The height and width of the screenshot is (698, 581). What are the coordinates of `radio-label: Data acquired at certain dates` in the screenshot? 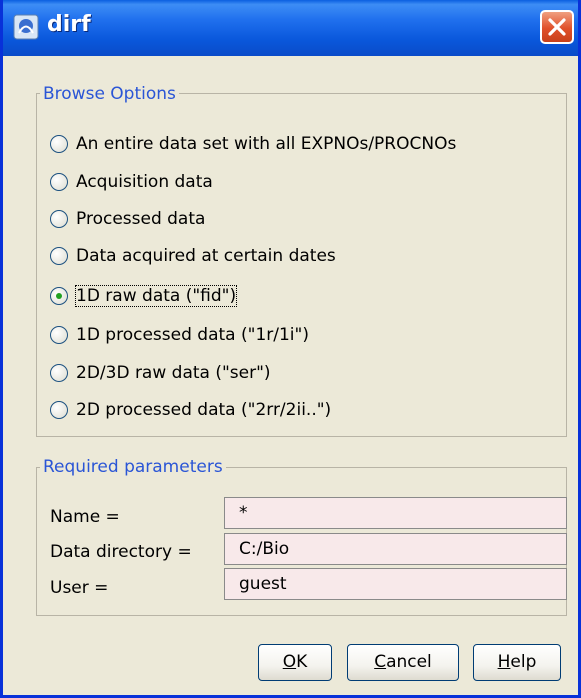 It's located at (206, 256).